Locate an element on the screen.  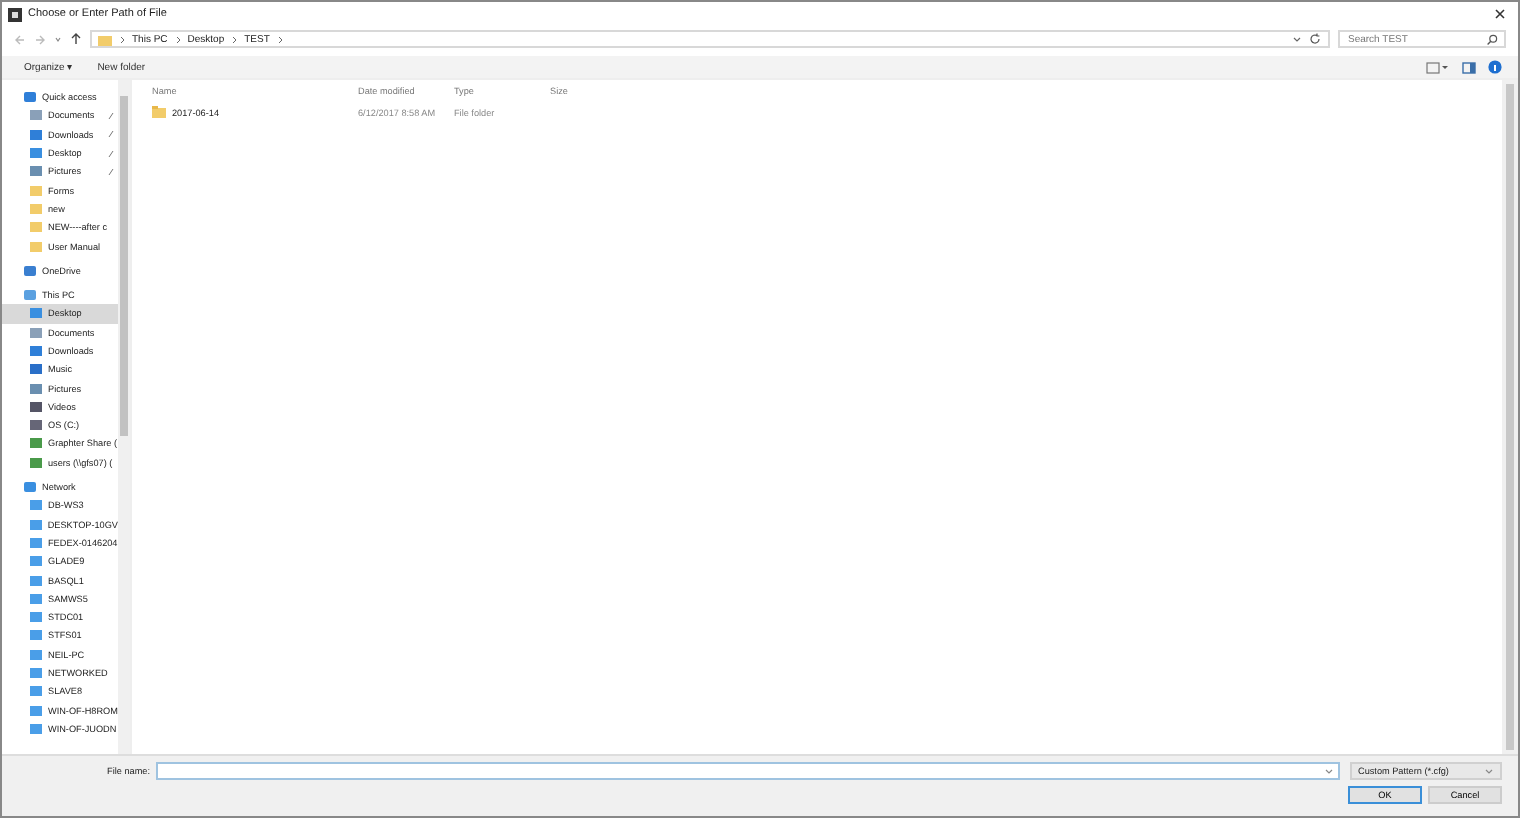
view-icon is located at coordinates (1438, 67).